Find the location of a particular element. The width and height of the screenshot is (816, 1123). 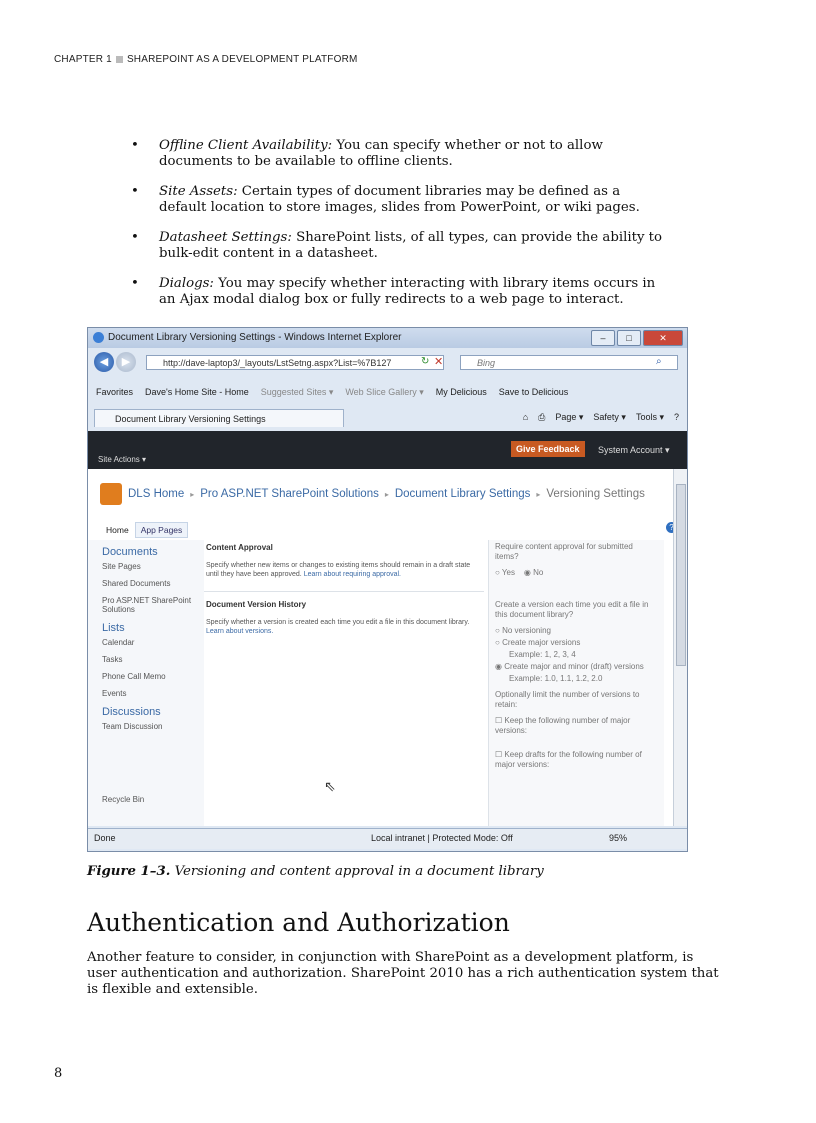

header-separator-square is located at coordinates (119, 59).